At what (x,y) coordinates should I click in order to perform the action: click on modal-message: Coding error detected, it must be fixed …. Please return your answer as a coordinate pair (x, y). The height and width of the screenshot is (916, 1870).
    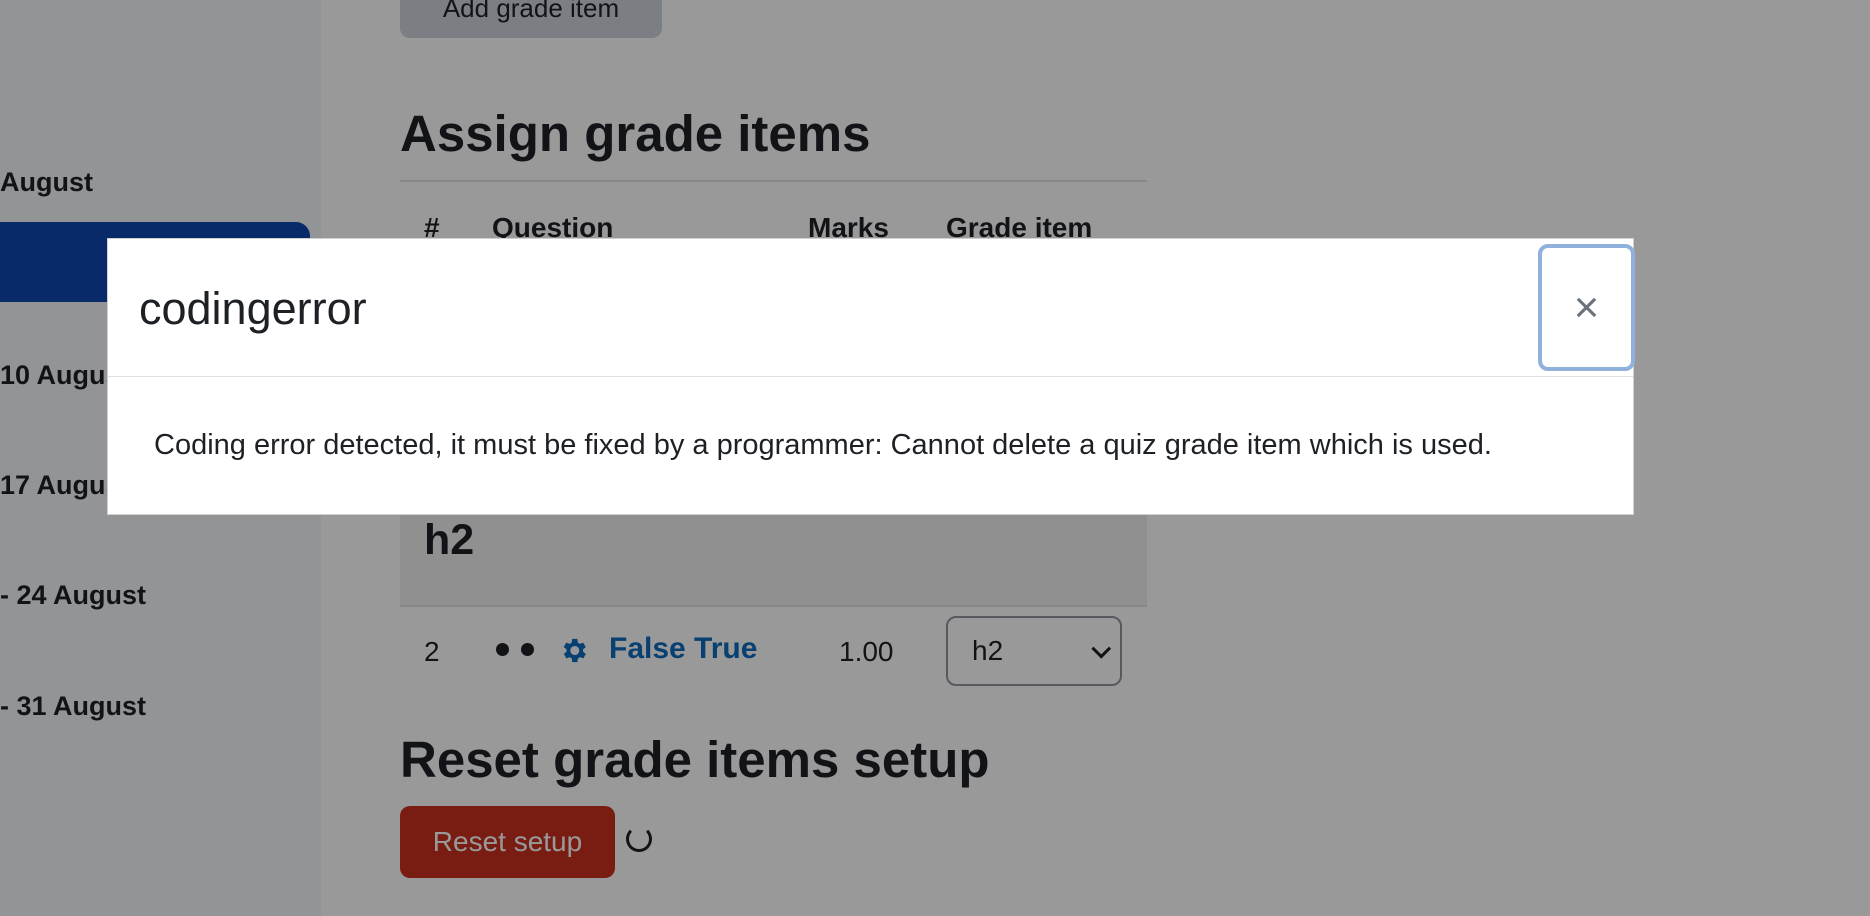
    Looking at the image, I should click on (823, 445).